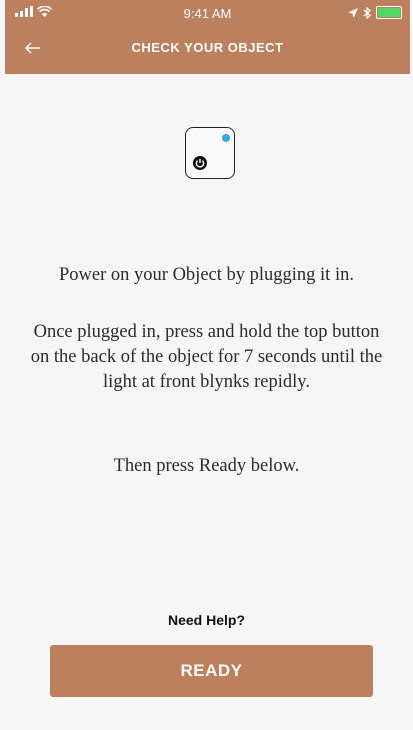 The image size is (413, 730). What do you see at coordinates (206, 620) in the screenshot?
I see `need-help-link: Need Help?` at bounding box center [206, 620].